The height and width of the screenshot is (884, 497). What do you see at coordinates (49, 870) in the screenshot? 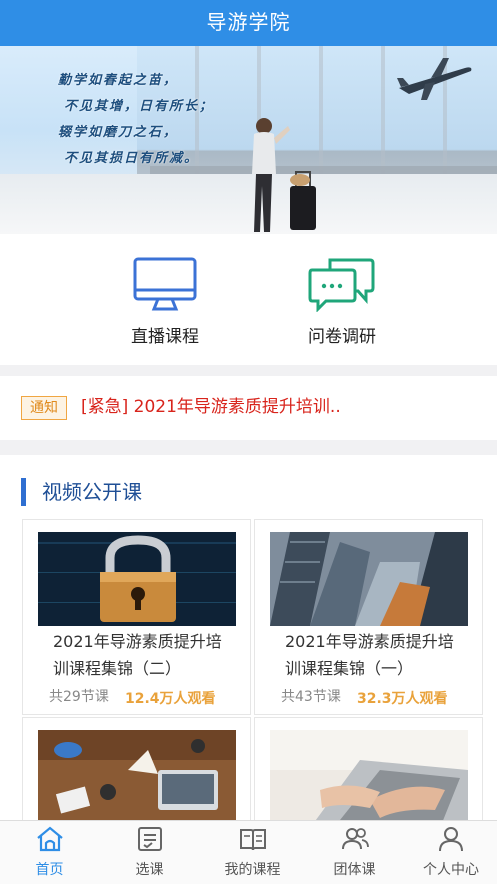
I see `tab-label: 首页` at bounding box center [49, 870].